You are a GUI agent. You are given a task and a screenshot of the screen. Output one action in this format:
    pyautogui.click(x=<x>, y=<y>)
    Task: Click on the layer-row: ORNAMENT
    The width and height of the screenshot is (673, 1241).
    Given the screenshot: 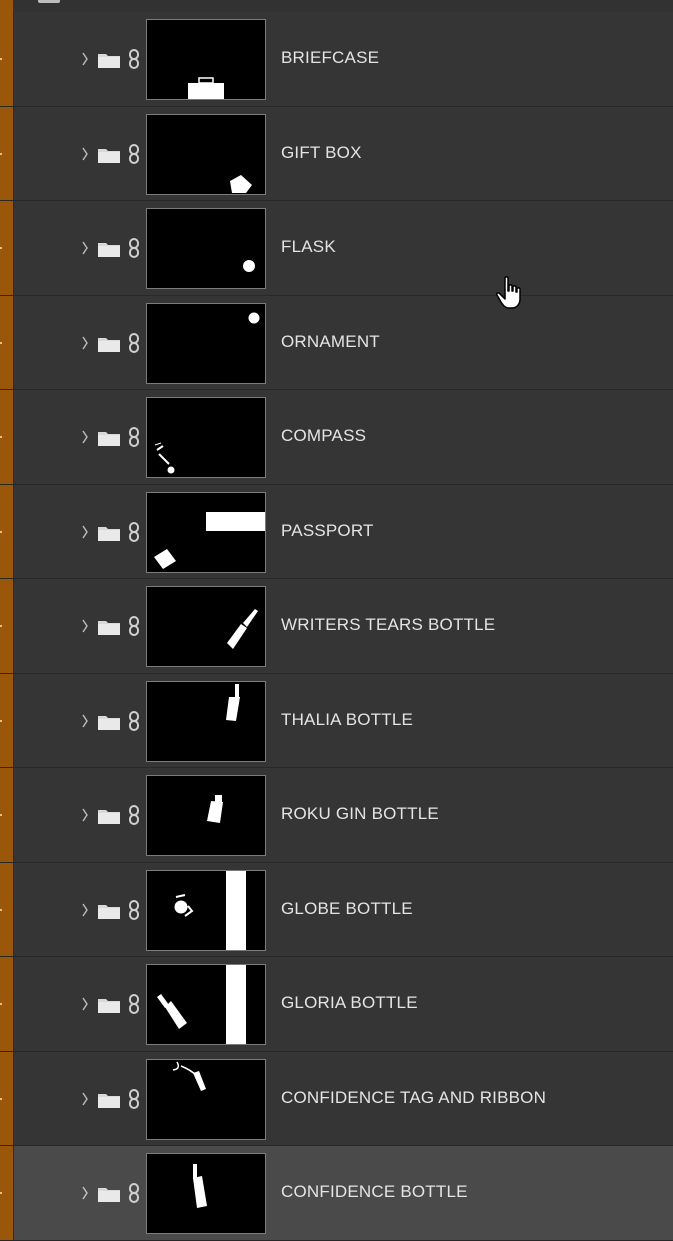 What is the action you would take?
    pyautogui.click(x=336, y=342)
    